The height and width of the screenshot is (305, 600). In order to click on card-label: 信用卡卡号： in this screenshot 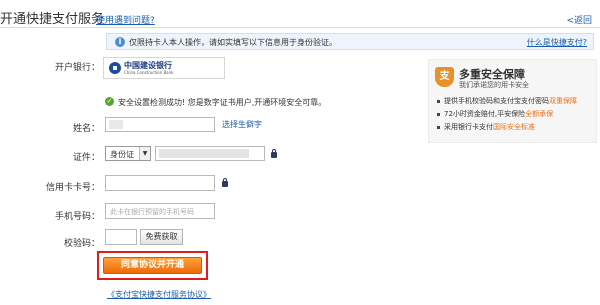, I will do `click(72, 188)`.